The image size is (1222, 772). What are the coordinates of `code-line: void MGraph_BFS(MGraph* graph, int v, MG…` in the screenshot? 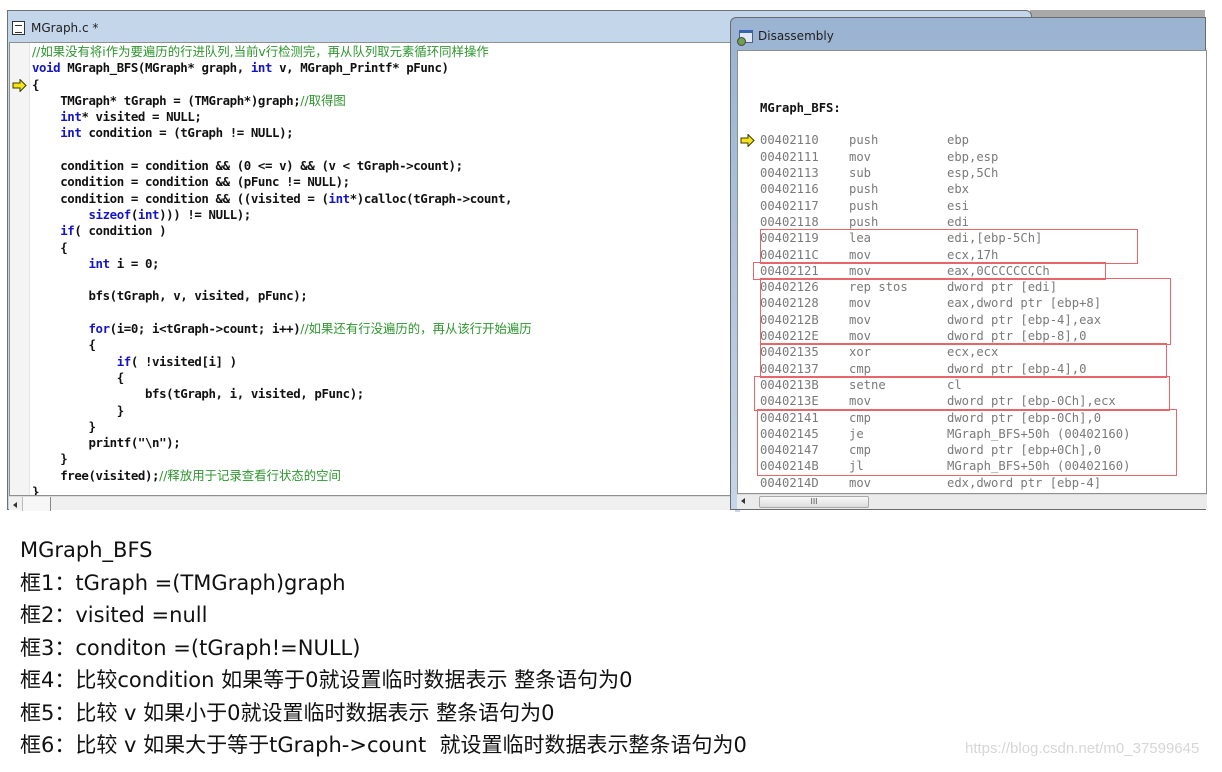 It's located at (282, 68).